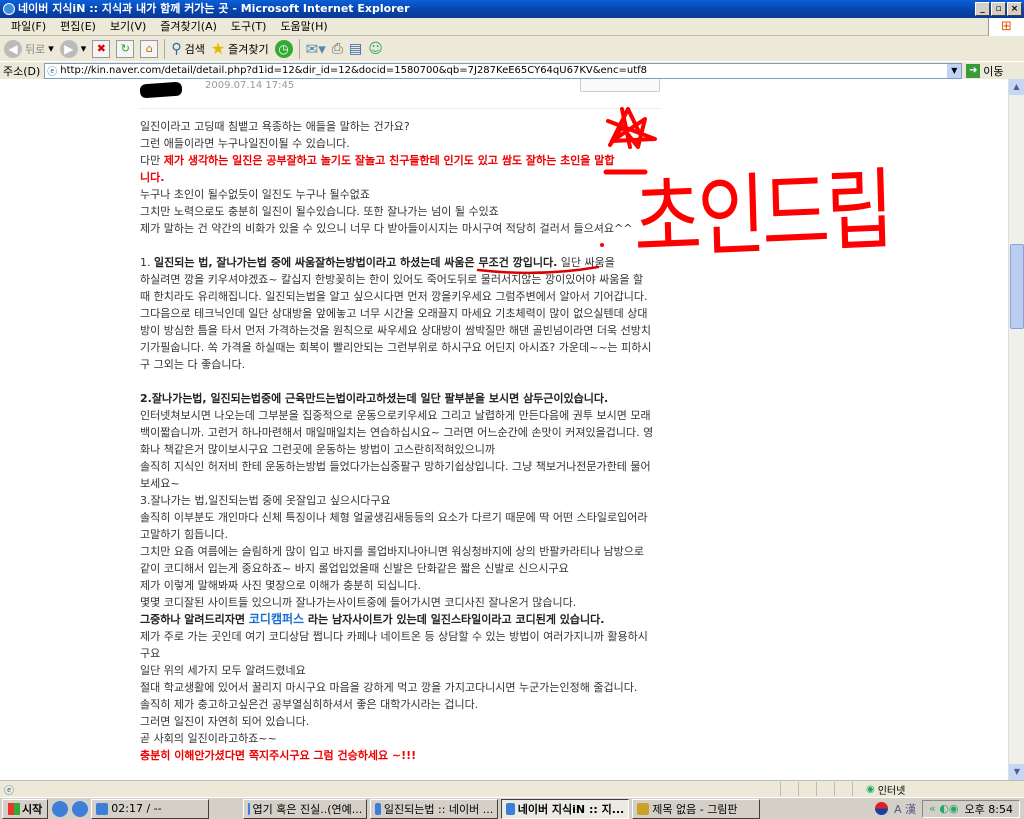 The width and height of the screenshot is (1024, 819). What do you see at coordinates (396, 177) in the screenshot?
I see `answer-line: 니다.` at bounding box center [396, 177].